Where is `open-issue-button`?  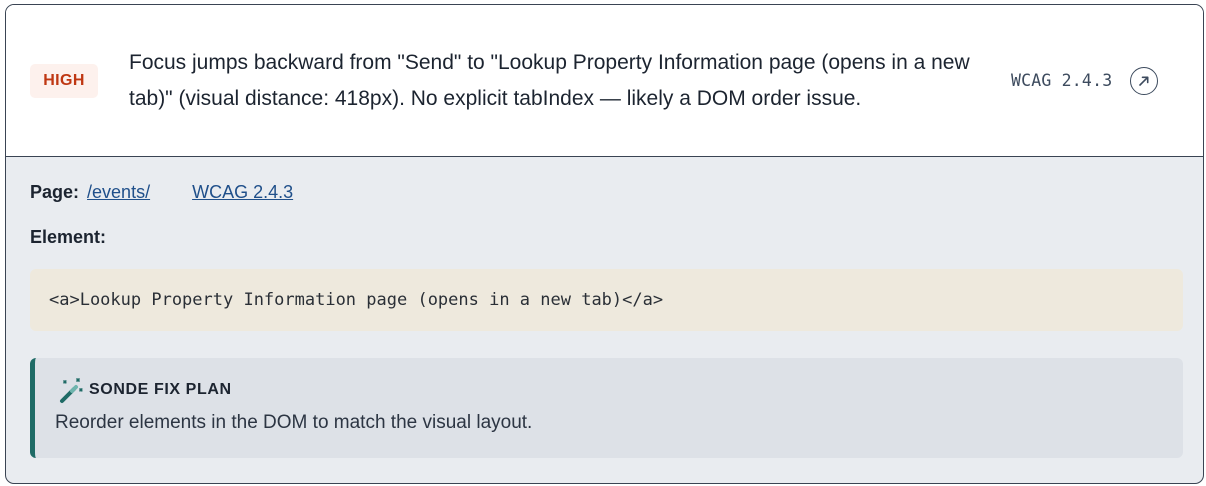 open-issue-button is located at coordinates (1144, 80).